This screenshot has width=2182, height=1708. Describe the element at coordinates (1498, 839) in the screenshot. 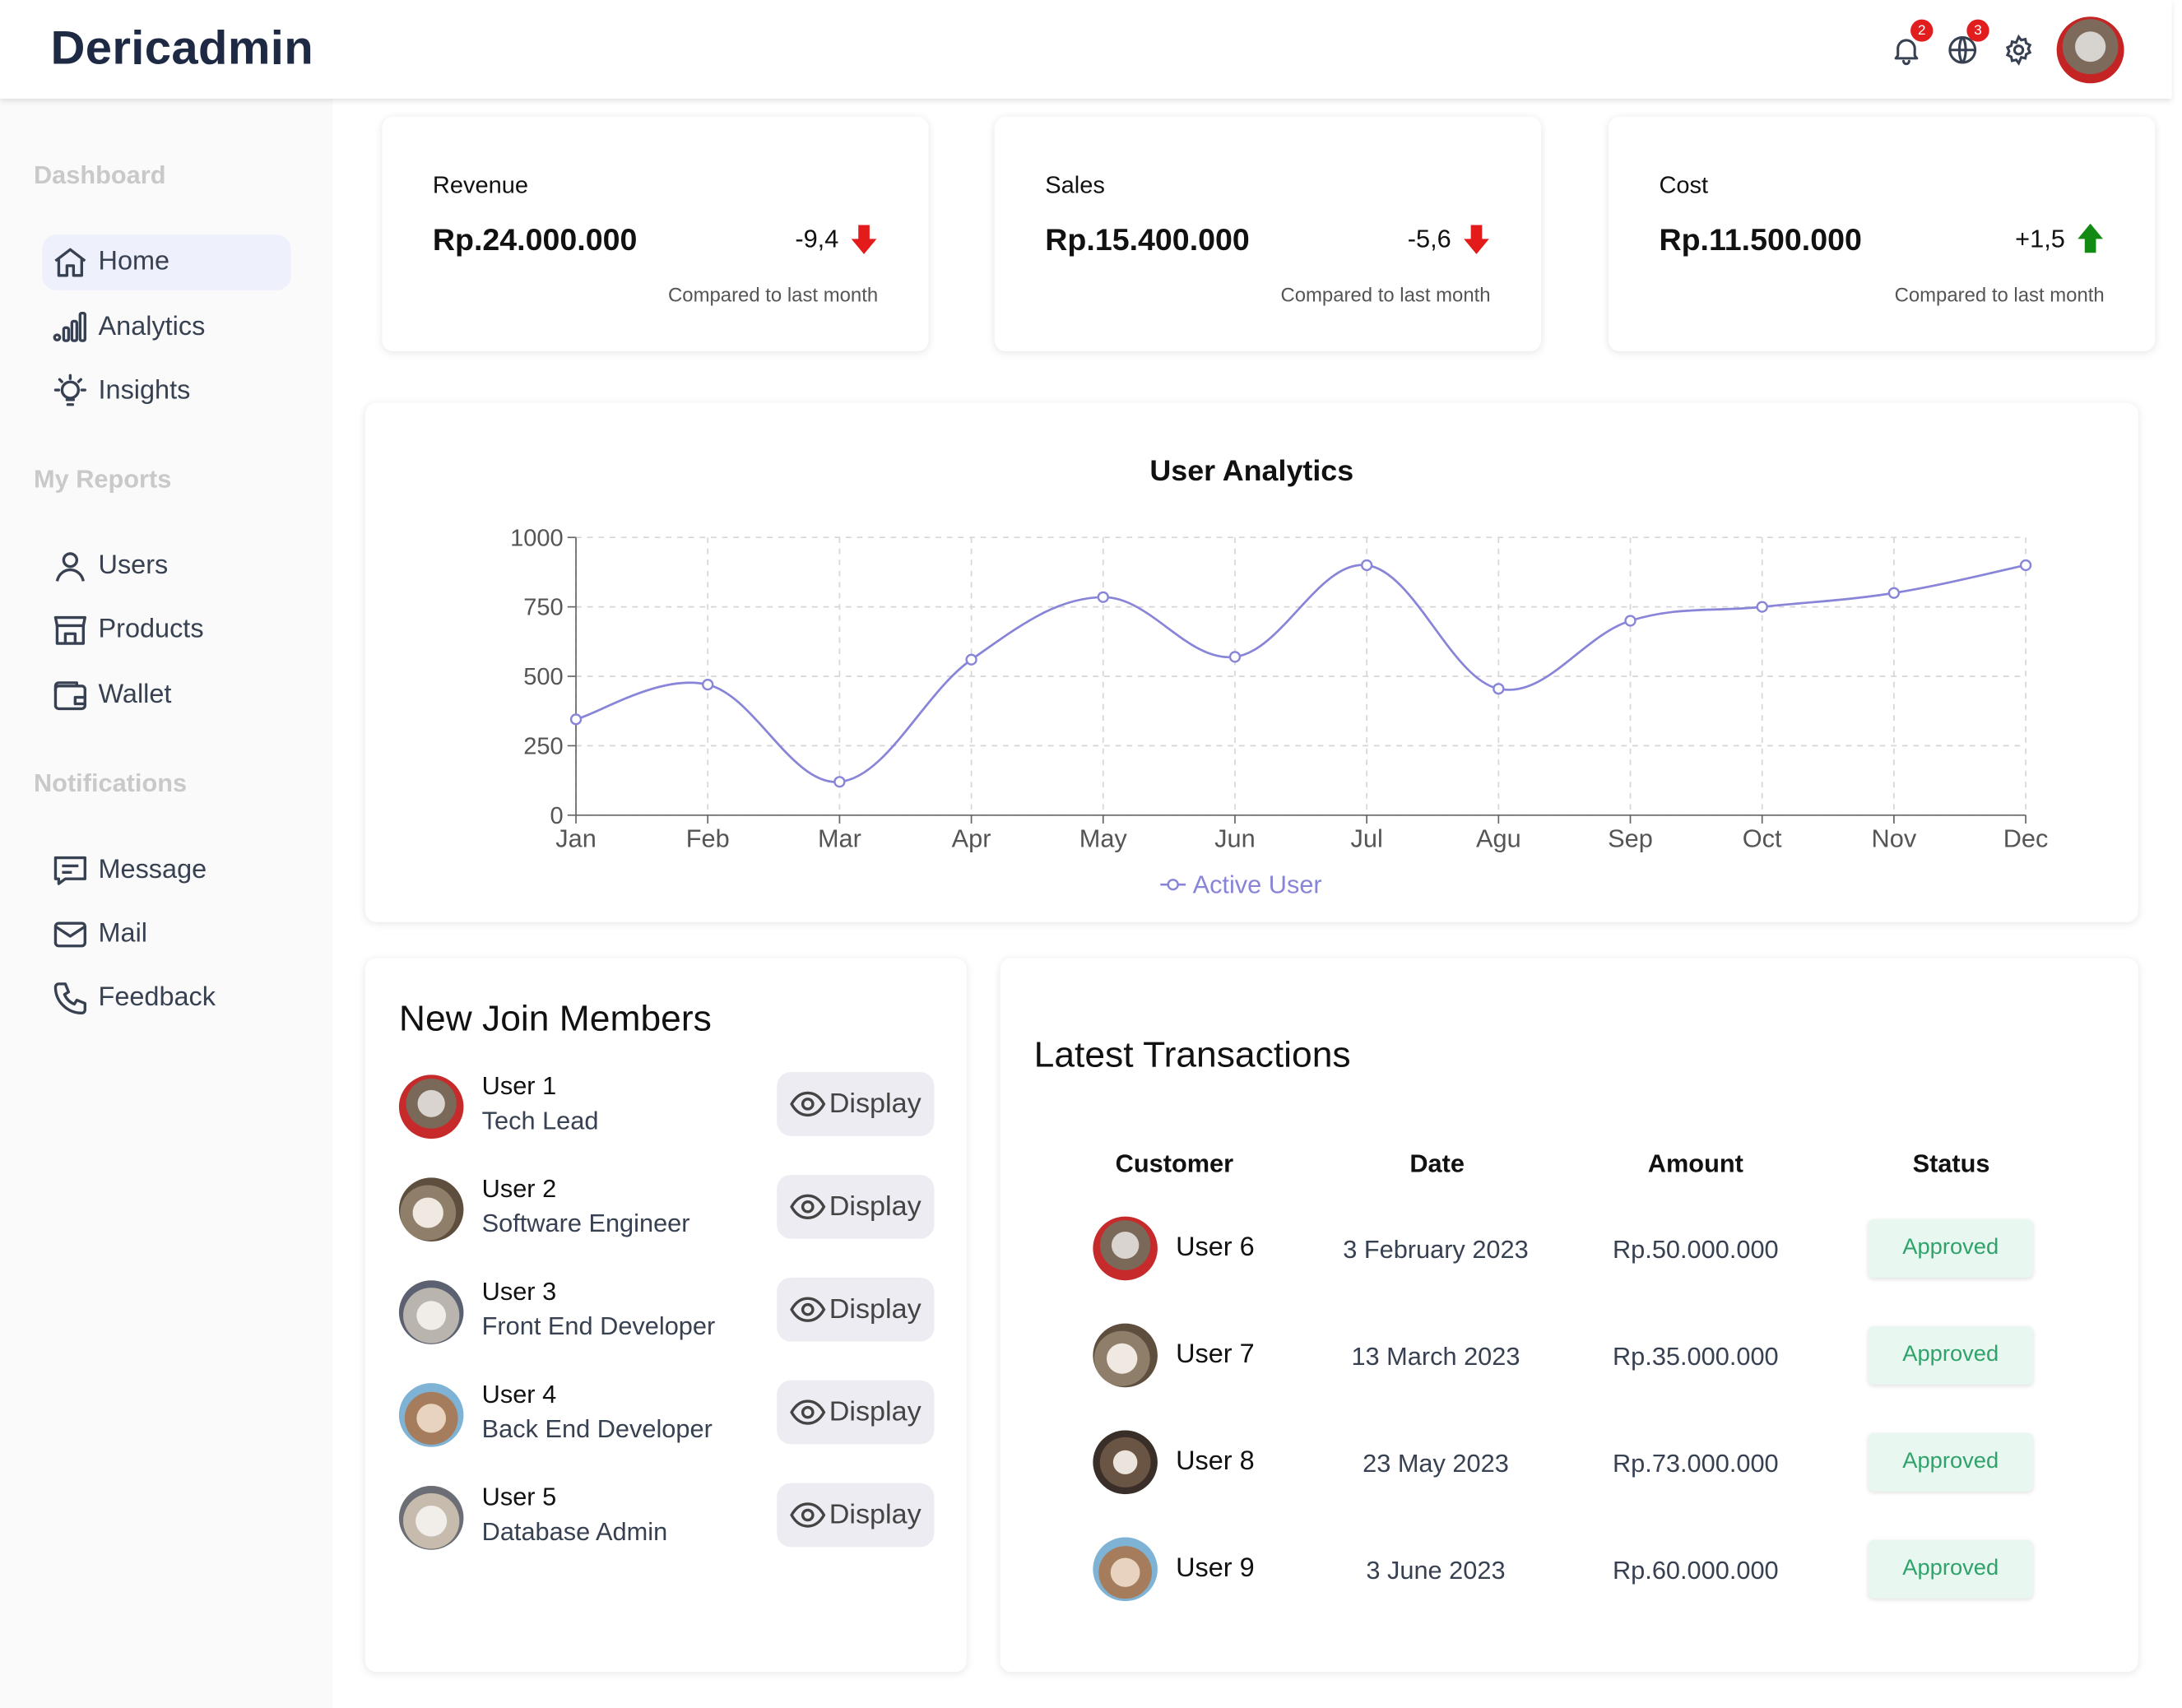

I see `x-tick-label: Agu` at that location.